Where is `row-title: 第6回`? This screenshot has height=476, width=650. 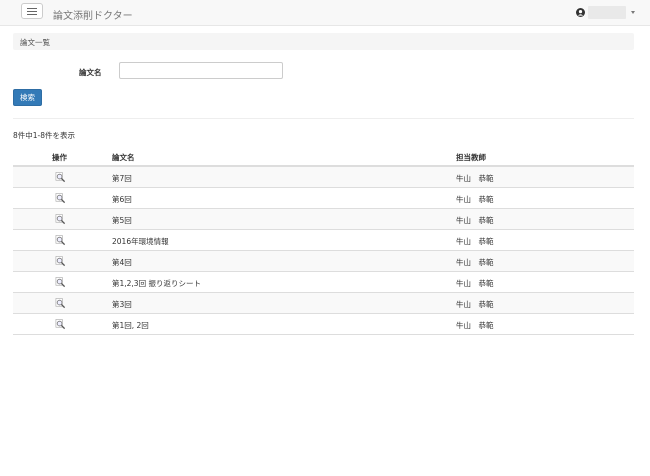
row-title: 第6回 is located at coordinates (122, 199).